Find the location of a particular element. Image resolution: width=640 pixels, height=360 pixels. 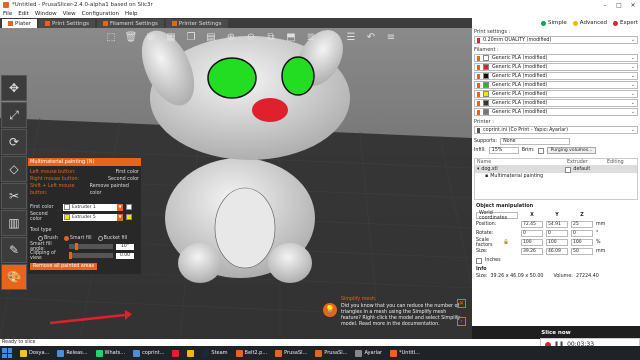

close-hint-button: ✕ is located at coordinates (461, 303).